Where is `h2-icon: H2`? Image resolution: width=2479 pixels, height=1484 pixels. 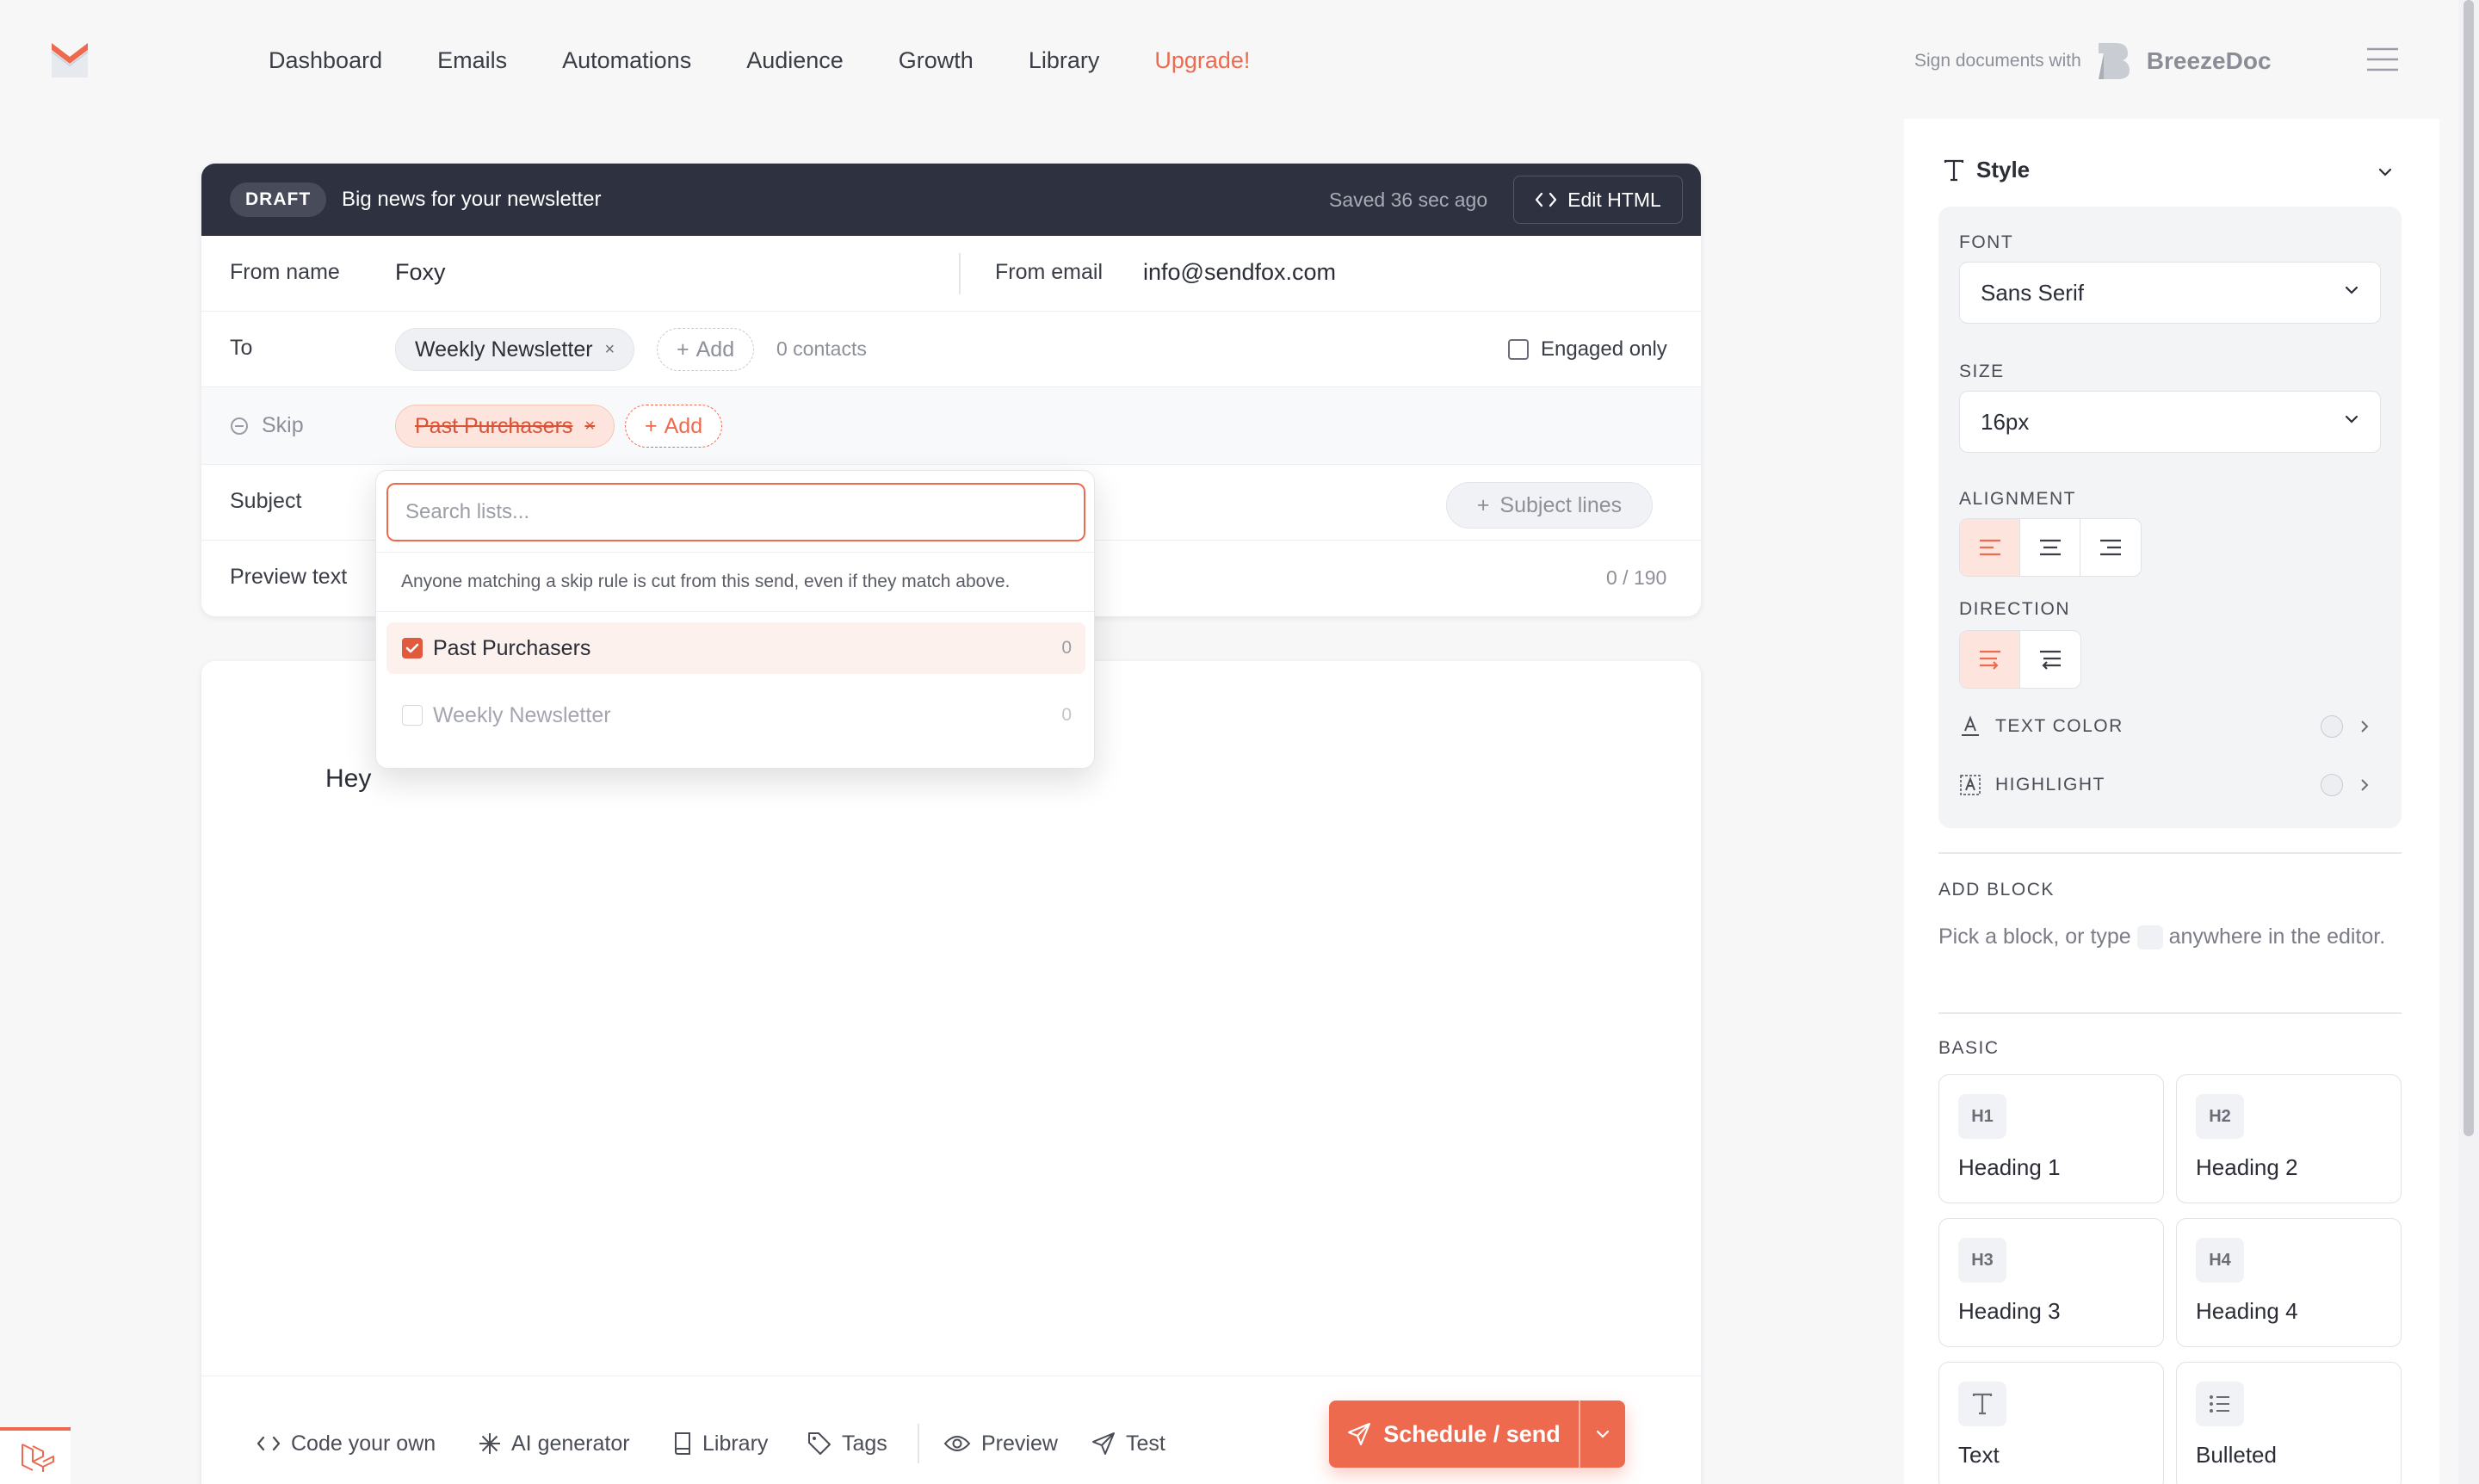
h2-icon: H2 is located at coordinates (2220, 1116).